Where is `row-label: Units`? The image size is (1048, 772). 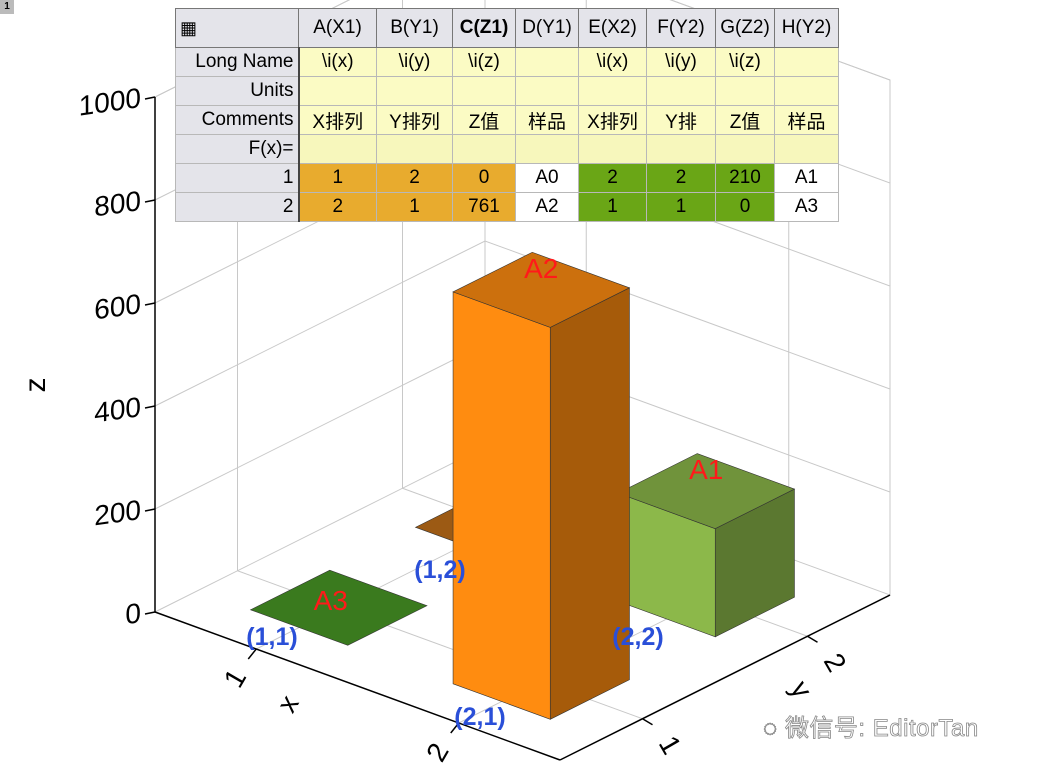 row-label: Units is located at coordinates (237, 91).